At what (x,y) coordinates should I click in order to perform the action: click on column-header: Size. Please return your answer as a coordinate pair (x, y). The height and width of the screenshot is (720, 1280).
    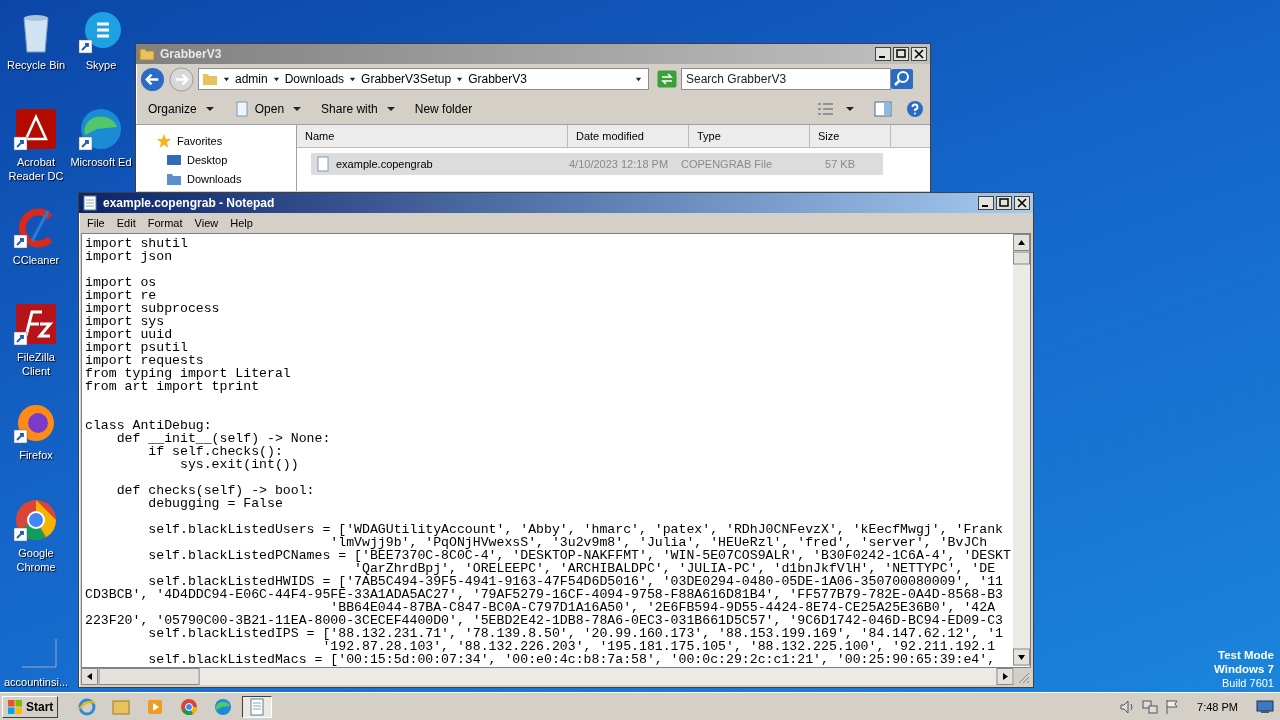
    Looking at the image, I should click on (850, 136).